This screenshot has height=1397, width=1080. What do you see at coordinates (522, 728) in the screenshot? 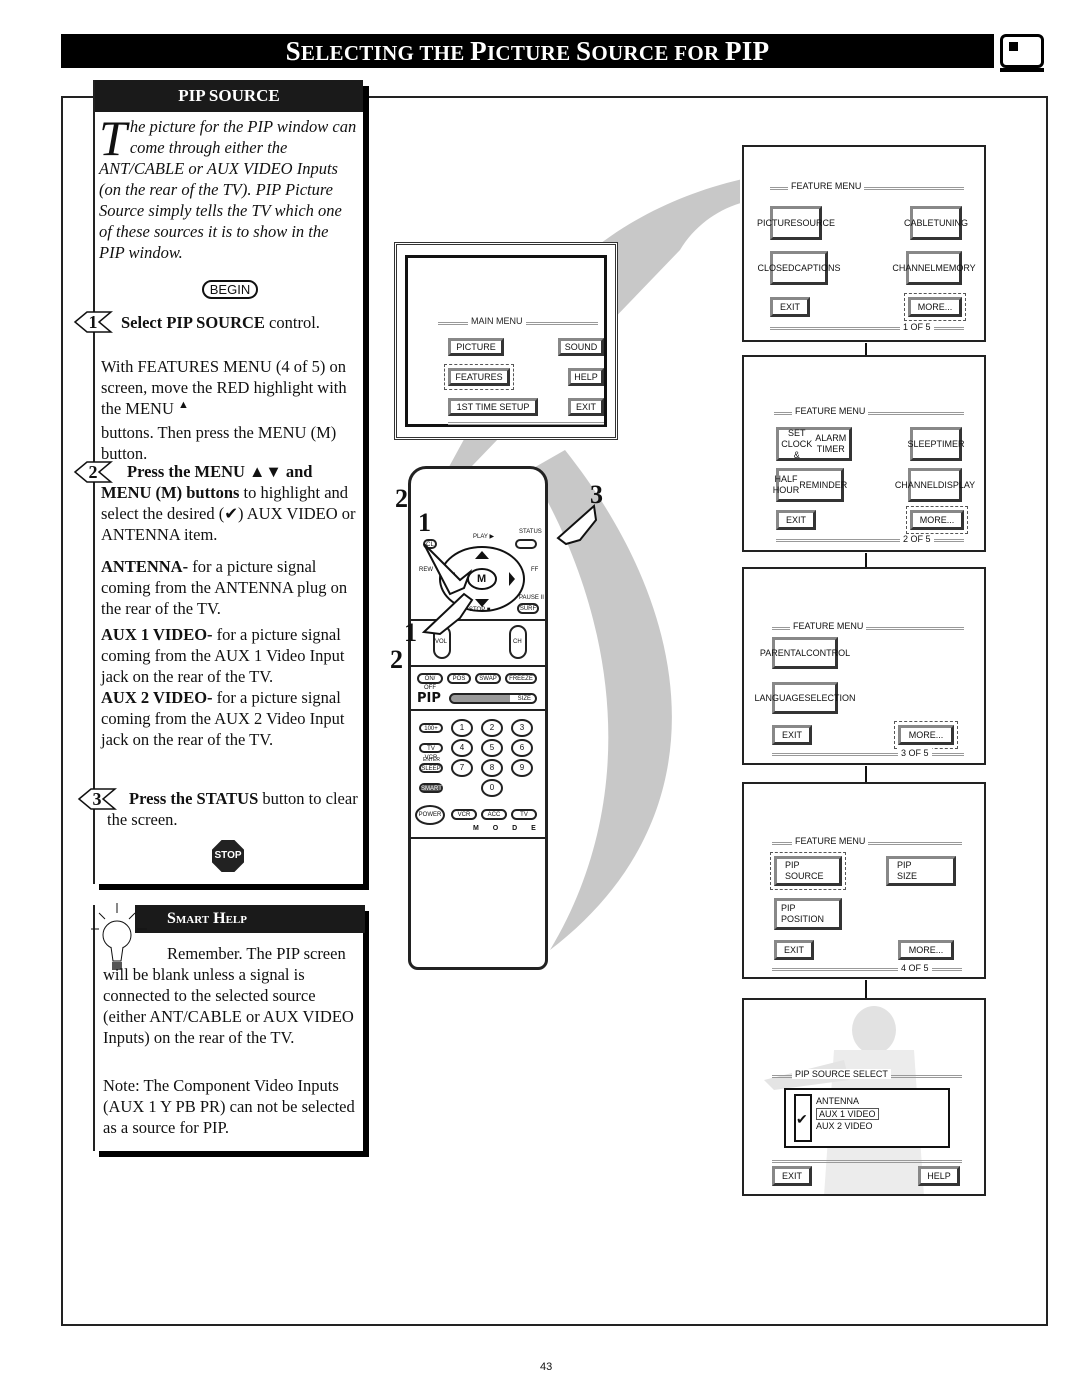
I see `digit-button: 3` at bounding box center [522, 728].